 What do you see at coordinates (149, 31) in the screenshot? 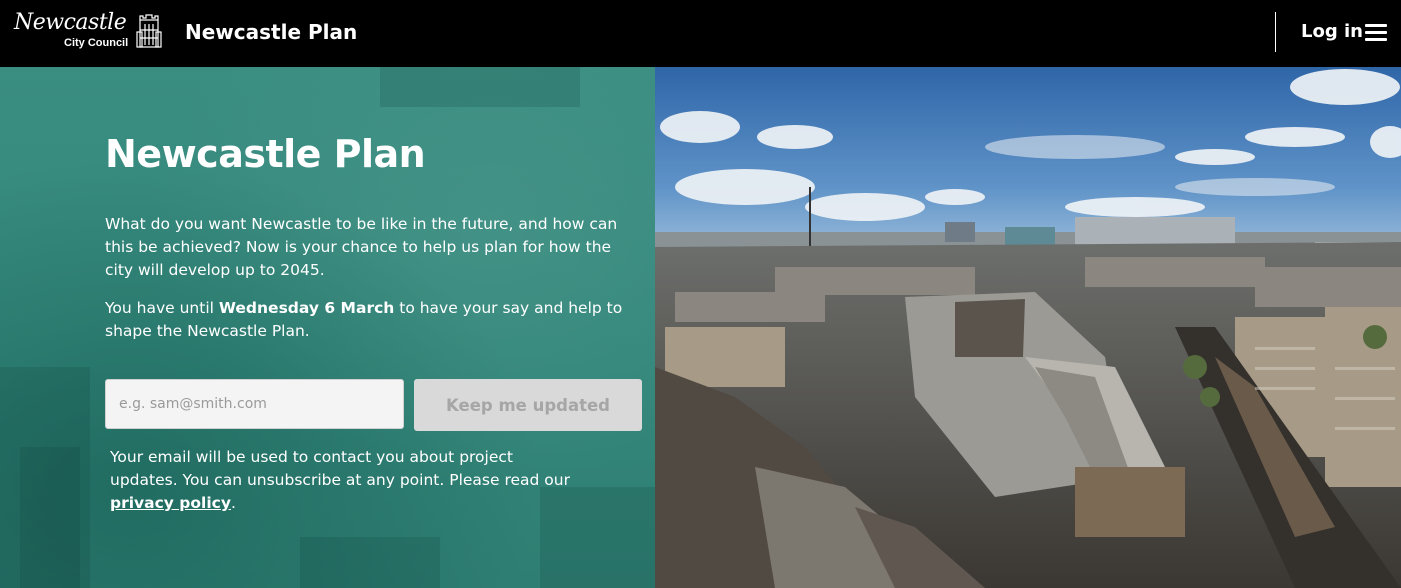
I see `castle-tower-icon` at bounding box center [149, 31].